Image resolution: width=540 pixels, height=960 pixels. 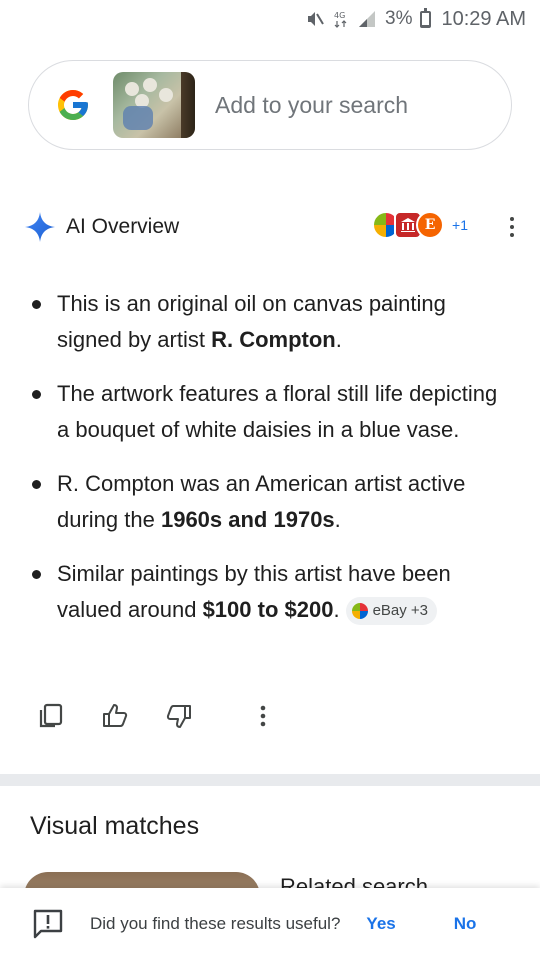 I want to click on thumb-frame, so click(x=188, y=105).